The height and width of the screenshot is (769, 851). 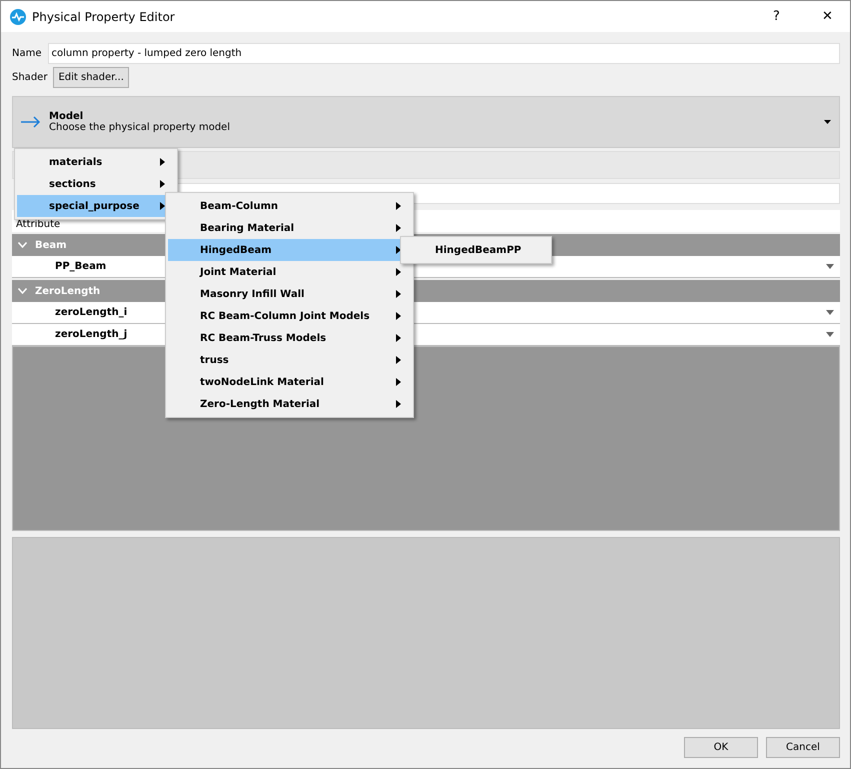 I want to click on arrow-icon, so click(x=31, y=122).